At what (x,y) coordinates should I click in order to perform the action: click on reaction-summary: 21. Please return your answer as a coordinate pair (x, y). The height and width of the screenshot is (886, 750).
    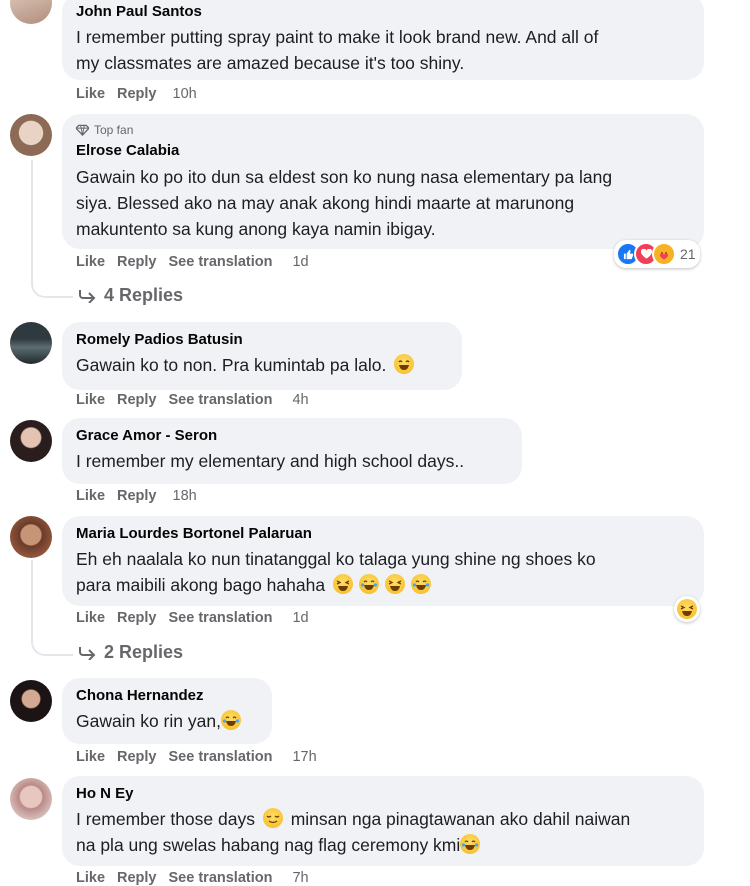
    Looking at the image, I should click on (657, 254).